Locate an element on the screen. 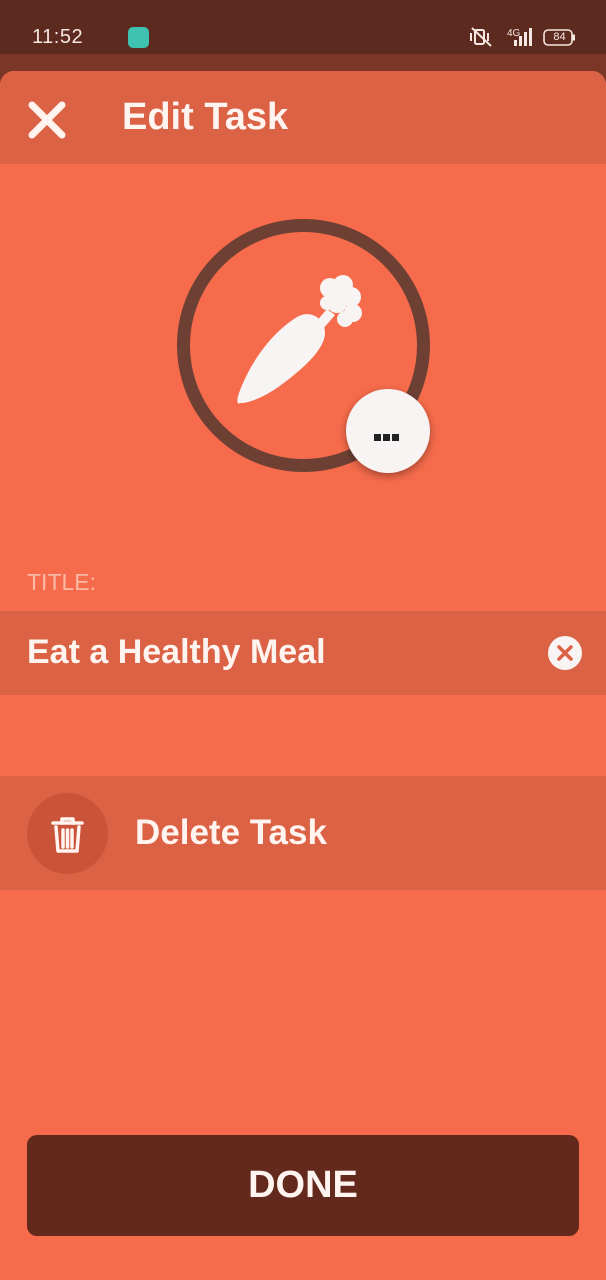  done-button: DONE is located at coordinates (303, 1185).